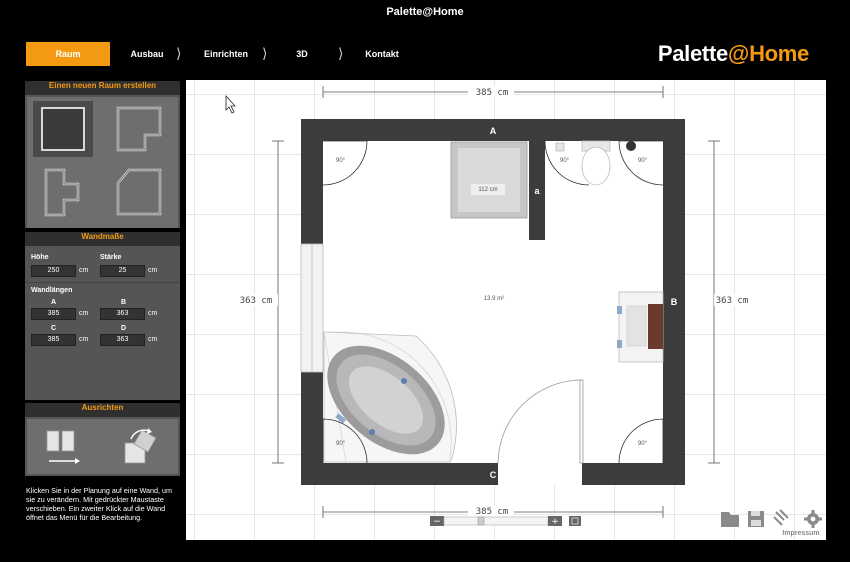  Describe the element at coordinates (540, 474) in the screenshot. I see `door-opening` at that location.